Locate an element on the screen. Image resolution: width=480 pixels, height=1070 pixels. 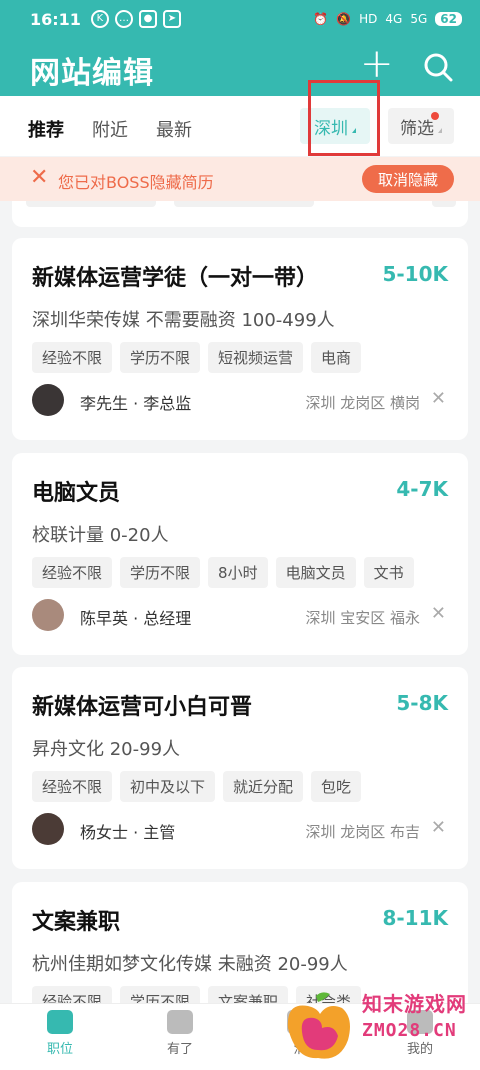
company-info: 深圳华荣传媒 不需要融资 100-499人 is located at coordinates (183, 320).